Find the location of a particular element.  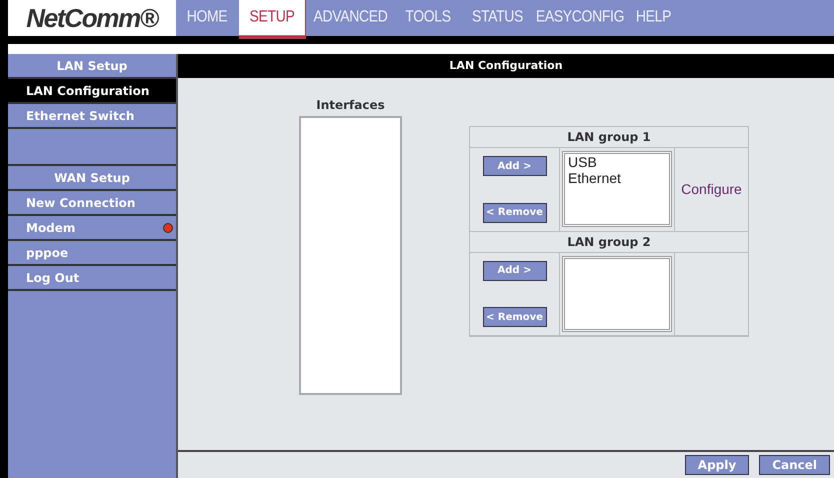

nav-tab: HELP is located at coordinates (654, 19).